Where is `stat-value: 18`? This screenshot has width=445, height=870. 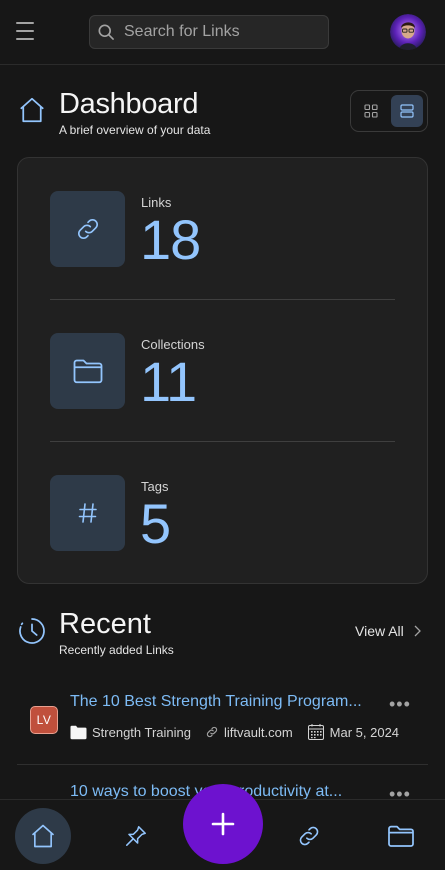 stat-value: 18 is located at coordinates (170, 239).